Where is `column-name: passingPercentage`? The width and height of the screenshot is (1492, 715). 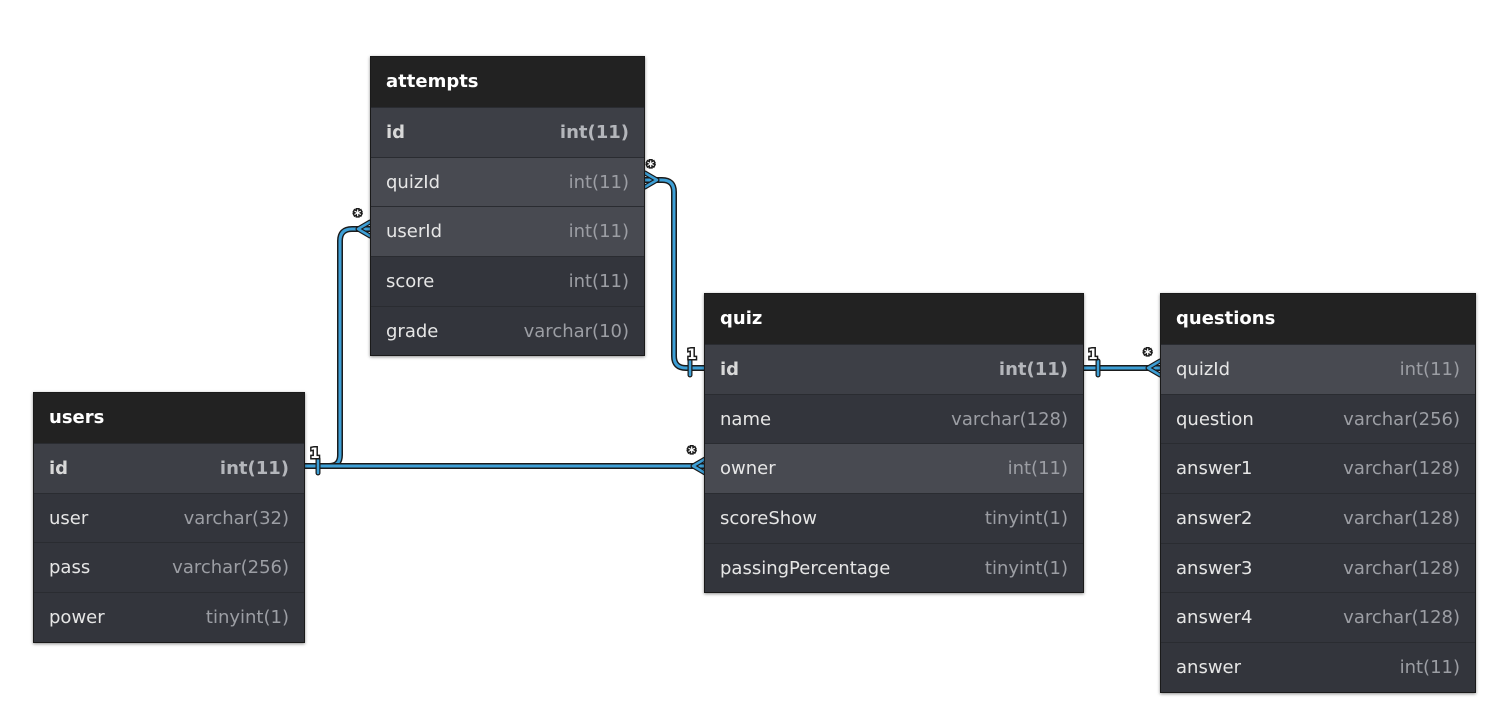 column-name: passingPercentage is located at coordinates (805, 568).